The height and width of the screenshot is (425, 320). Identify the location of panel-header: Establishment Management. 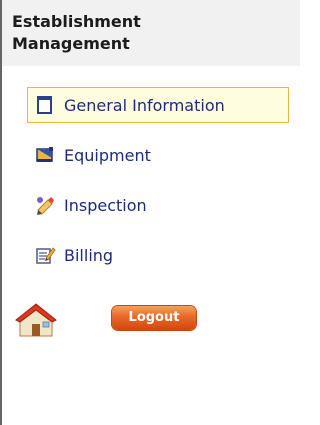
(151, 33).